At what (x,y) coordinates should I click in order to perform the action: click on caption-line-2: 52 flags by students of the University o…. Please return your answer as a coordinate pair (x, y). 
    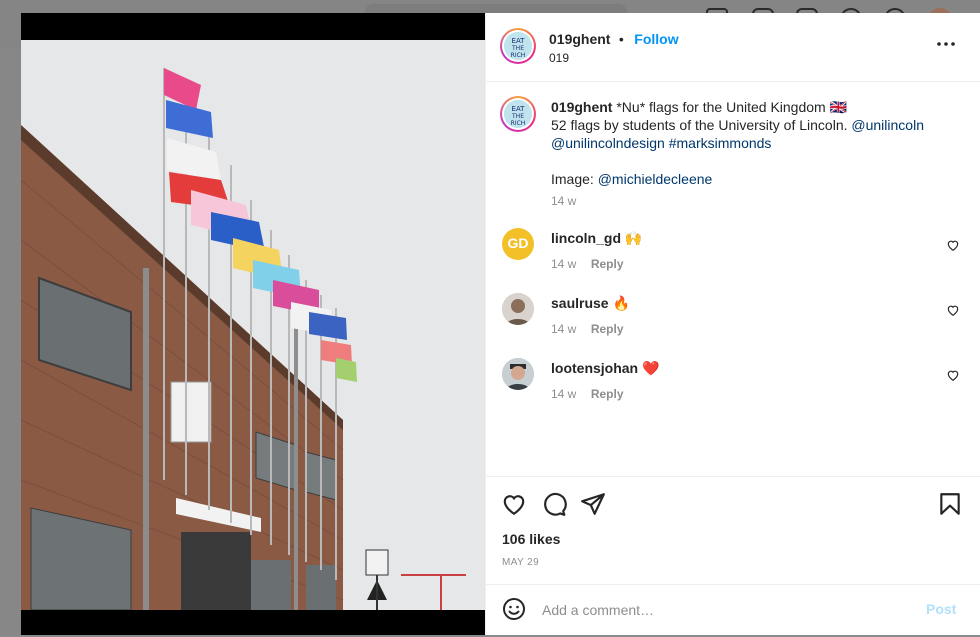
    Looking at the image, I should click on (699, 125).